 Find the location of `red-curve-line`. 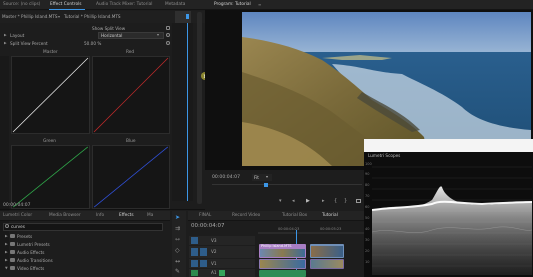

red-curve-line is located at coordinates (131, 95).